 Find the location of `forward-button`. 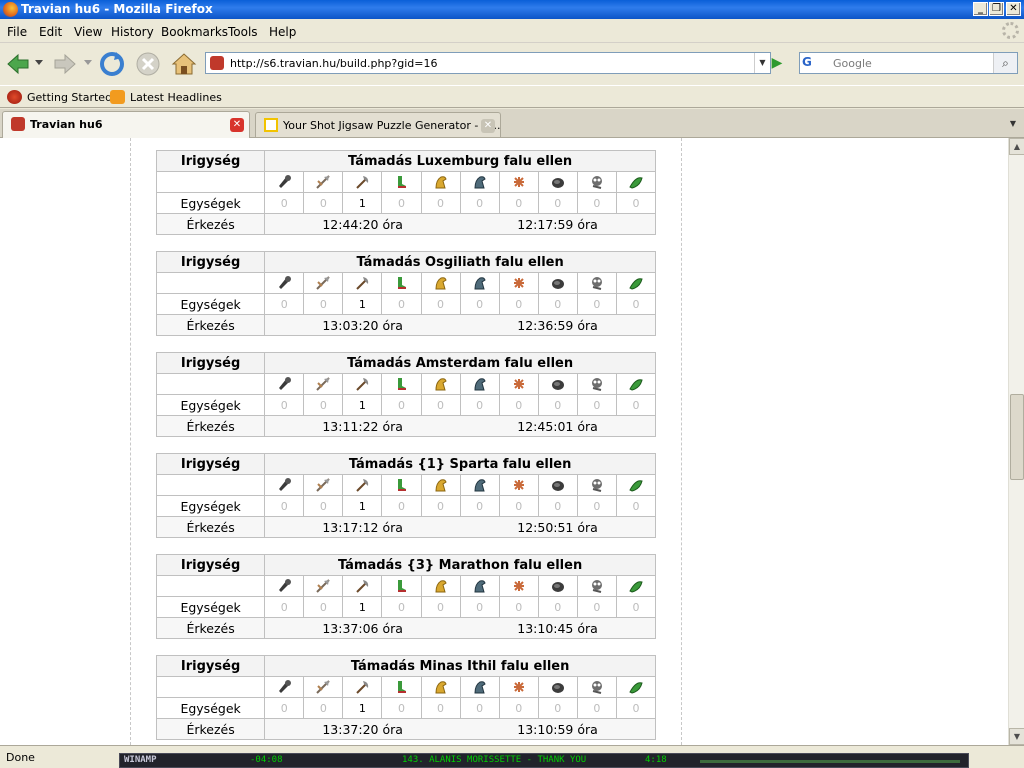

forward-button is located at coordinates (65, 64).